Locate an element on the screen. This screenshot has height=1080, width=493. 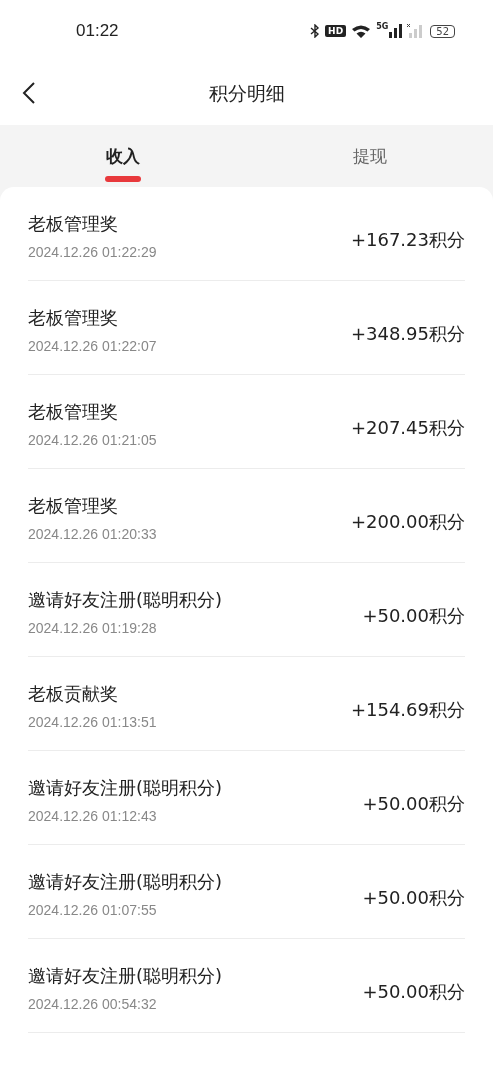
bluetooth-icon is located at coordinates (315, 31).